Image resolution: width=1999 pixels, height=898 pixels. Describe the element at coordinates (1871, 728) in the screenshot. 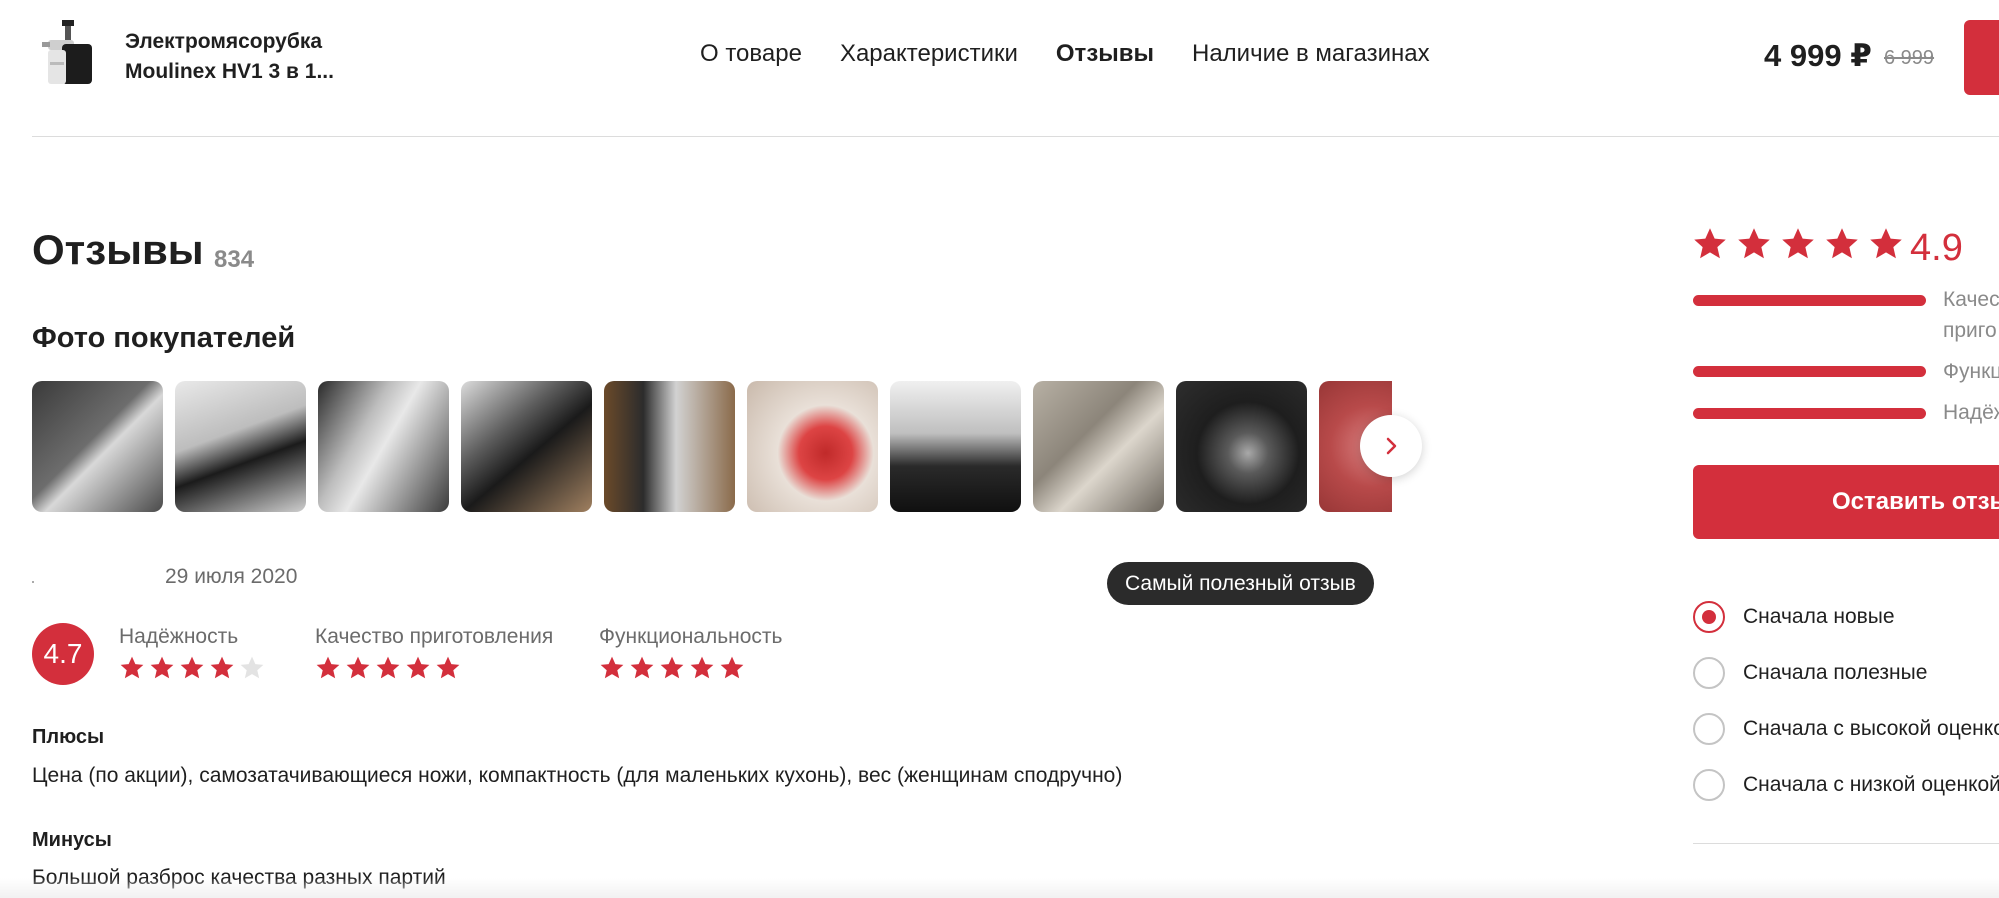

I see `sort-option-label: Сначала с высокой оценкой` at that location.